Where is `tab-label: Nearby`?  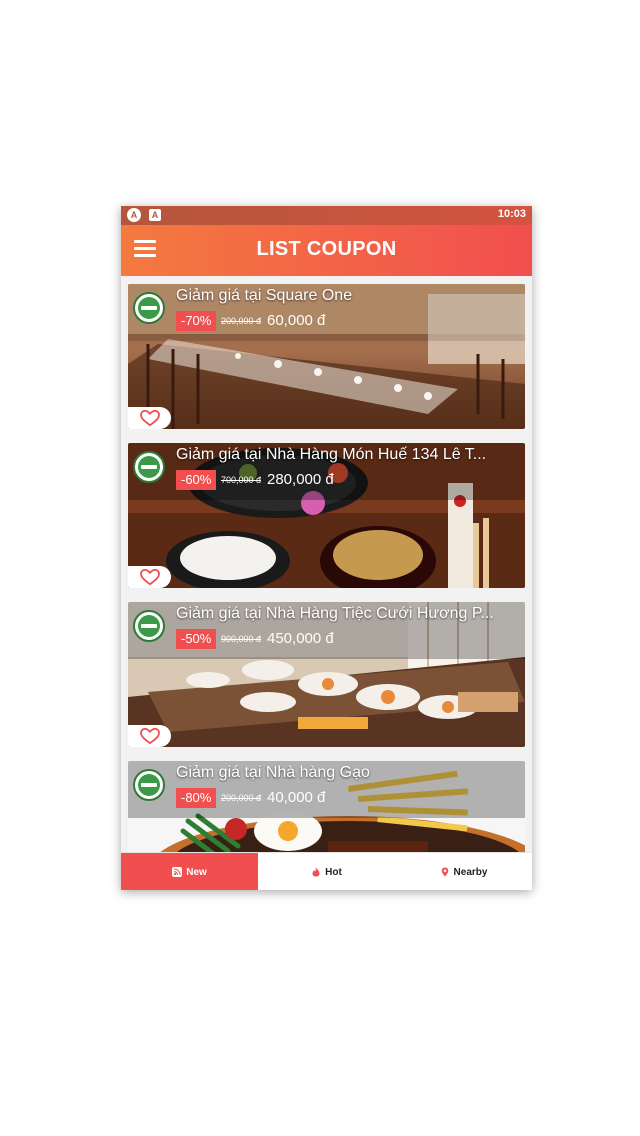 tab-label: Nearby is located at coordinates (470, 872).